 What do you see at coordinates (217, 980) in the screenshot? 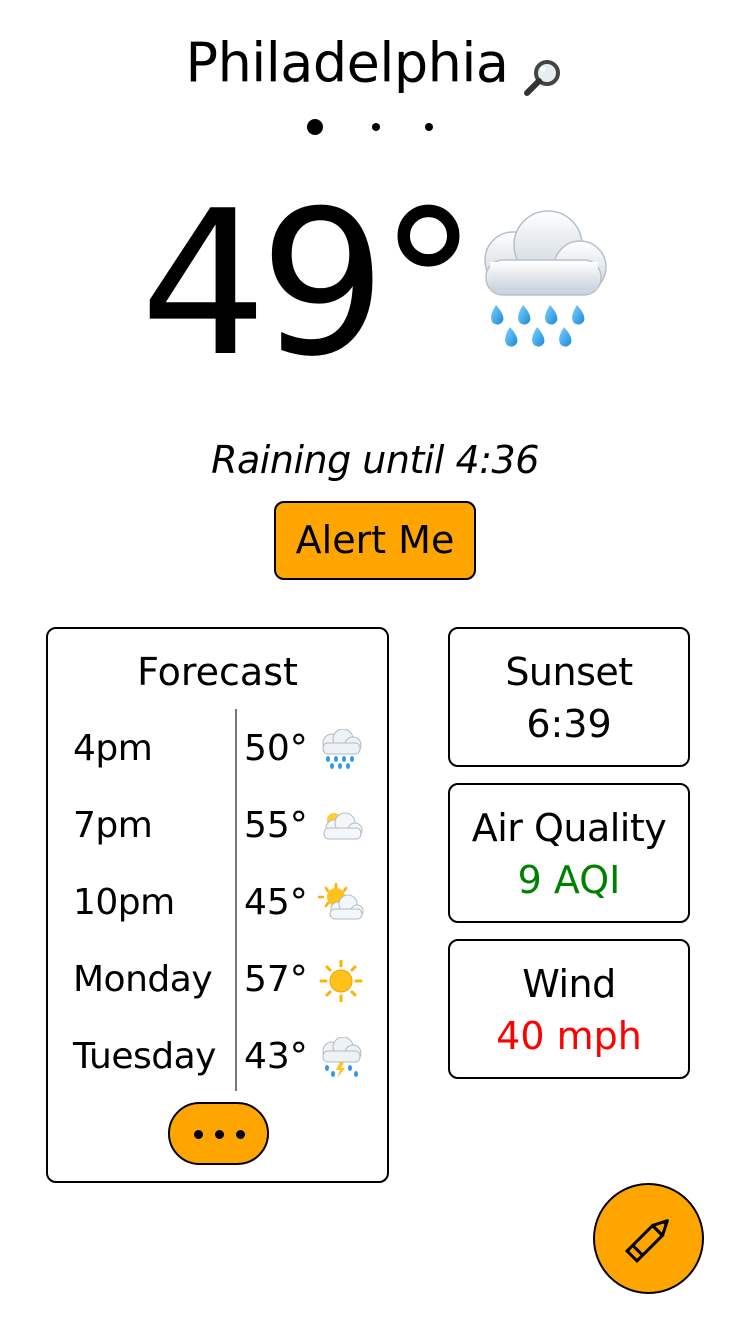
I see `forecast-row: Monday 57°` at bounding box center [217, 980].